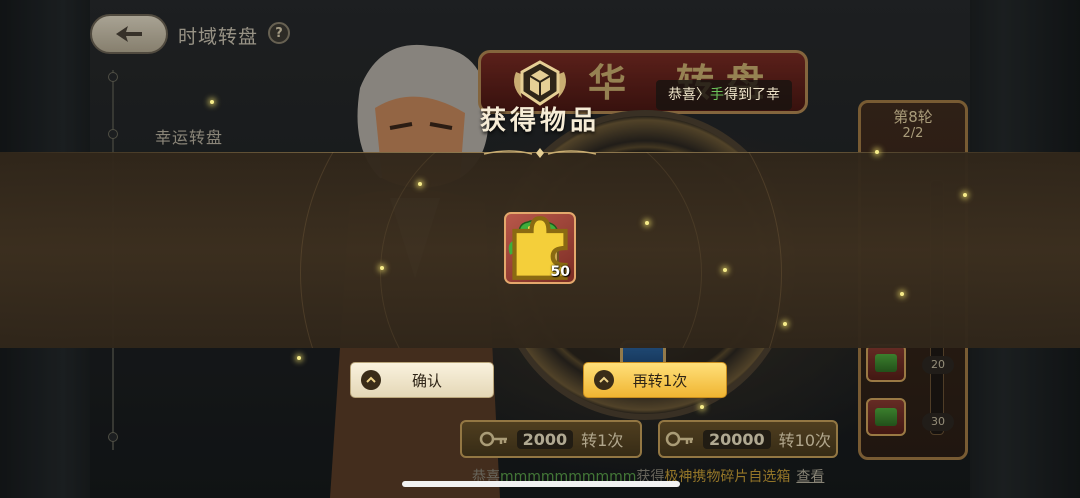  I want to click on spin-again-button-label: 再转1次, so click(660, 380).